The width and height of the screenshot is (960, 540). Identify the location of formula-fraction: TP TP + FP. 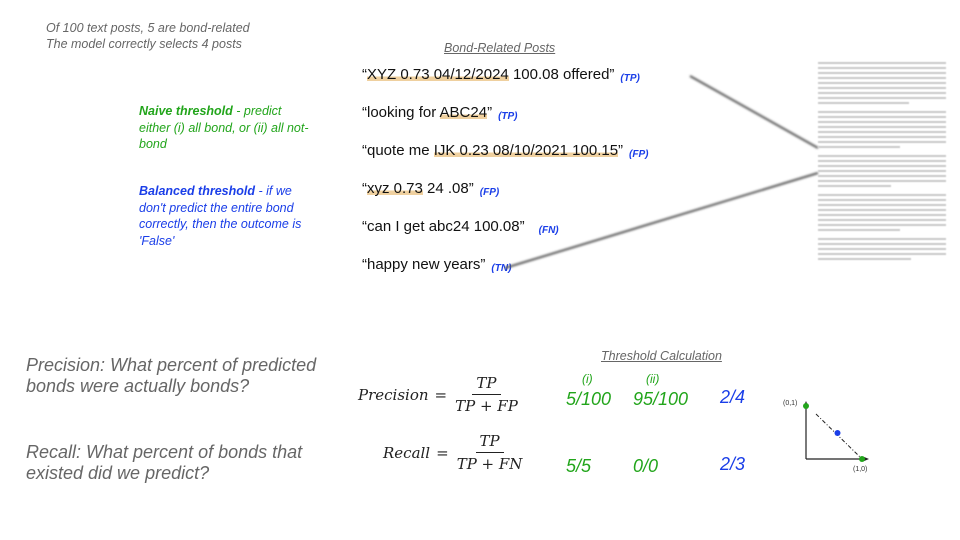
(486, 394).